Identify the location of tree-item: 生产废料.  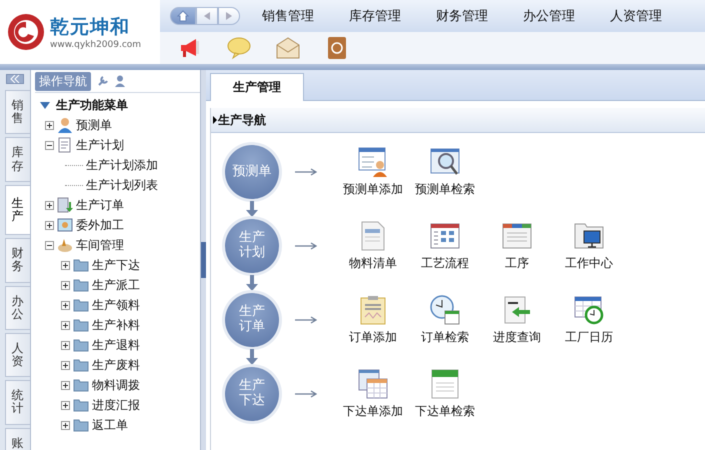
(116, 365).